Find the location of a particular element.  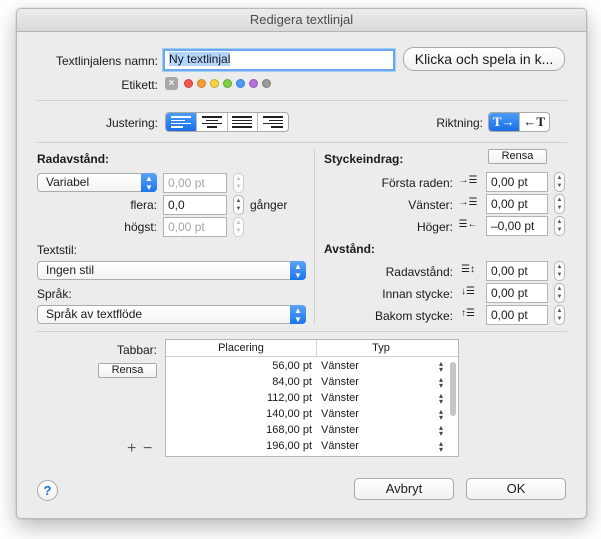

tabs-scrollbar is located at coordinates (453, 389).